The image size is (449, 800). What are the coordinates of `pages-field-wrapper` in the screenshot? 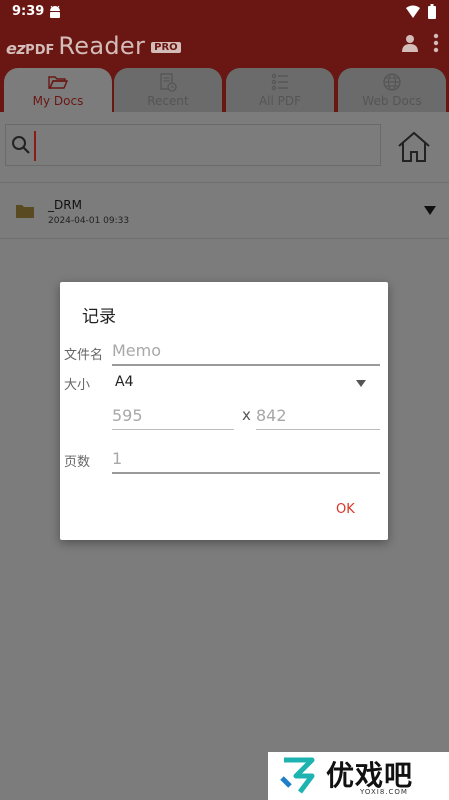 It's located at (246, 459).